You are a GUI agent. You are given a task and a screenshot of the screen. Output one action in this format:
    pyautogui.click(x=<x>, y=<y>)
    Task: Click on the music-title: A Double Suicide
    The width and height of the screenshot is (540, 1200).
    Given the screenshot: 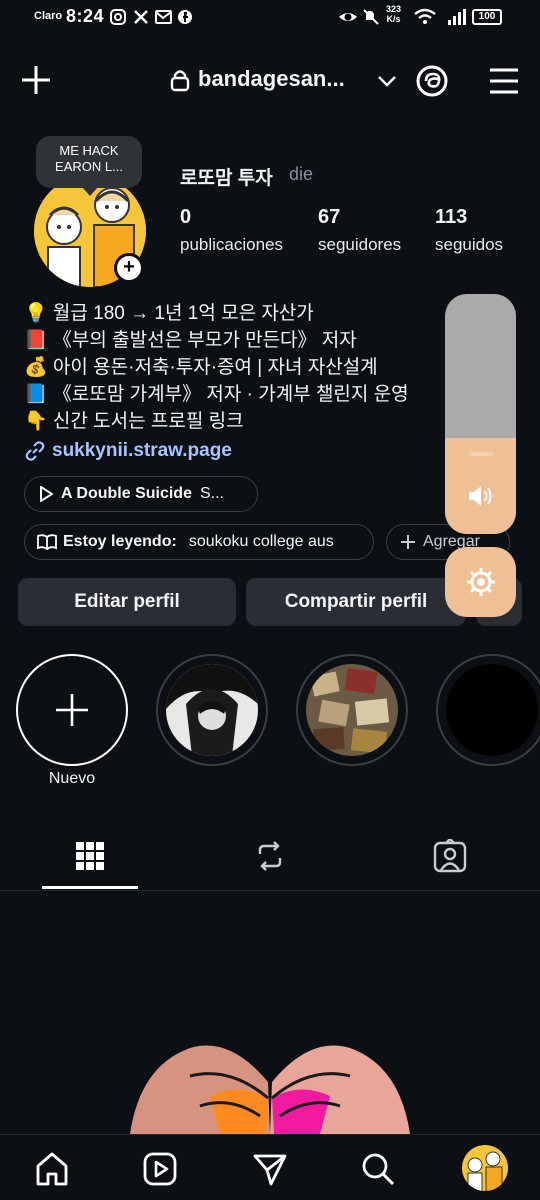 What is the action you would take?
    pyautogui.click(x=126, y=493)
    